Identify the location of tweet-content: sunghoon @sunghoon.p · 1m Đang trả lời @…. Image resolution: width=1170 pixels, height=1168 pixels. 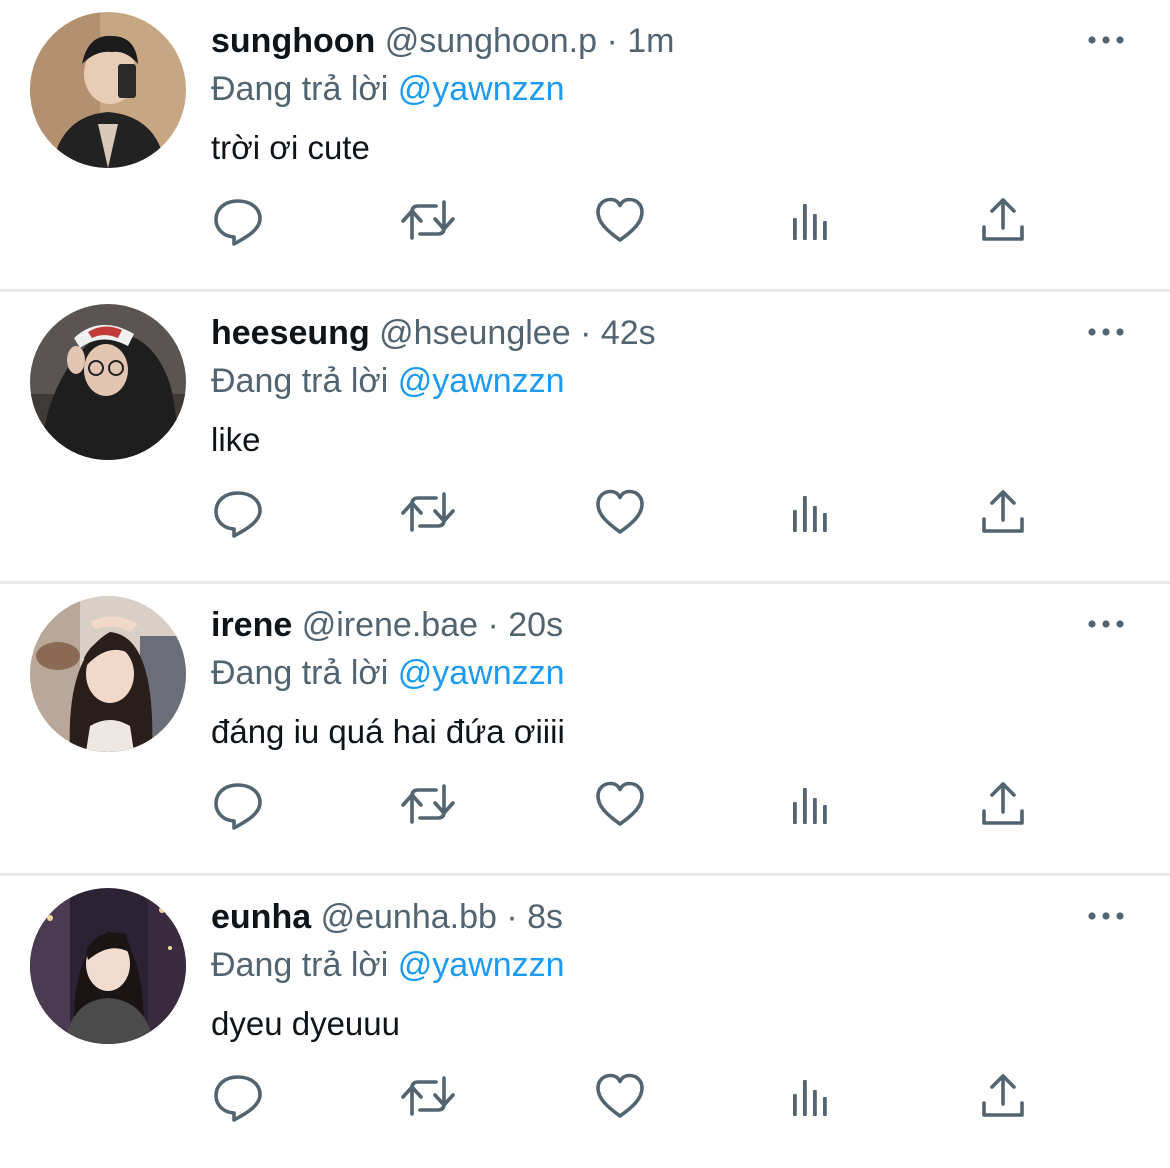
(690, 94).